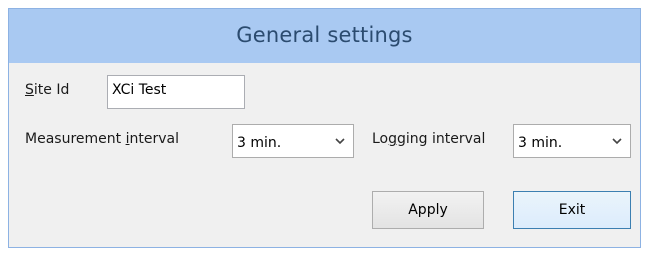 Image resolution: width=646 pixels, height=257 pixels. I want to click on apply-button: Apply, so click(428, 210).